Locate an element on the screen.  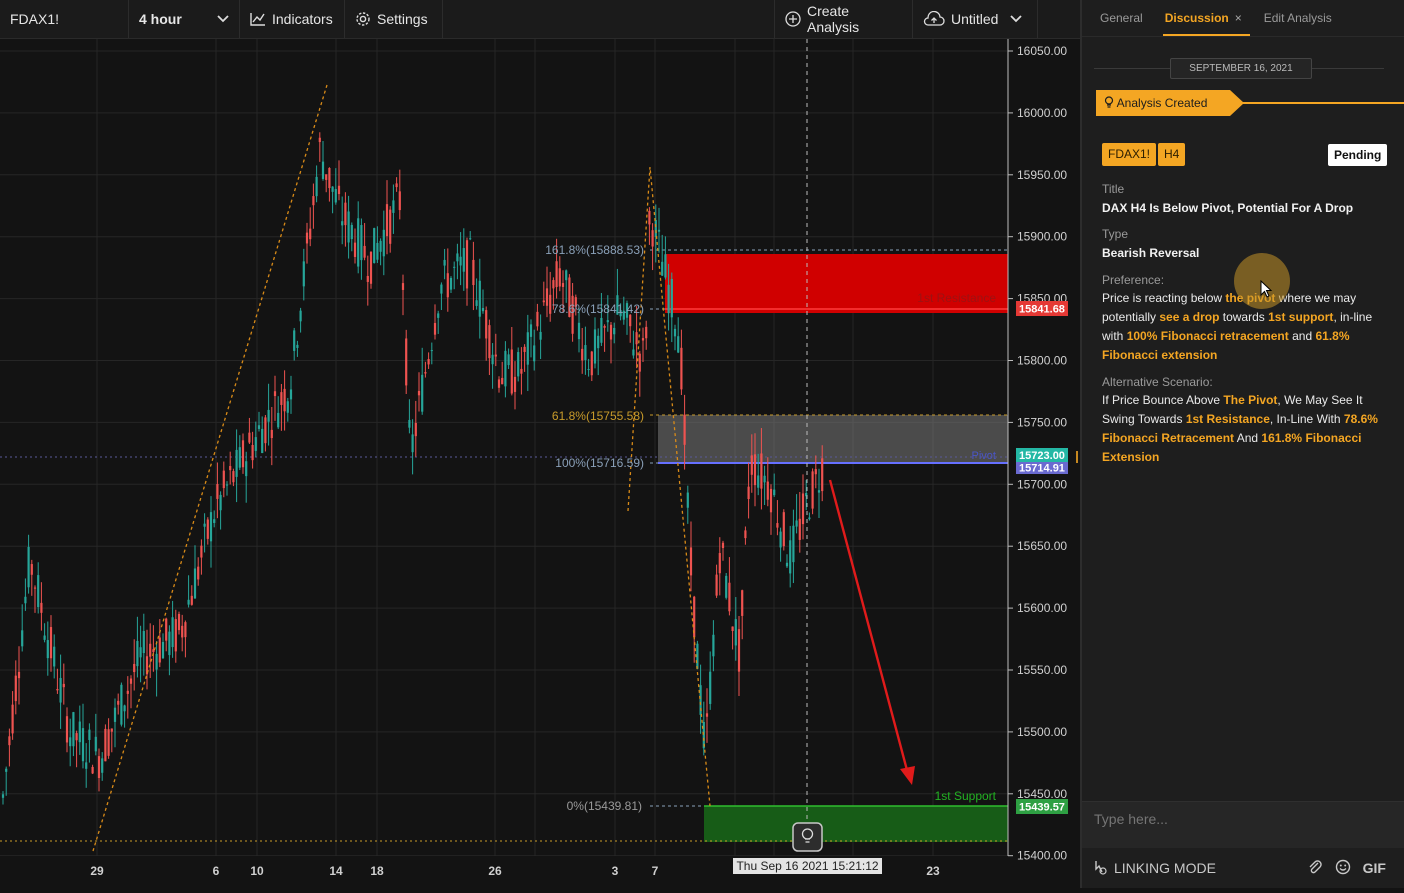
analysis-created-label: Analysis Created is located at coordinates (1162, 103).